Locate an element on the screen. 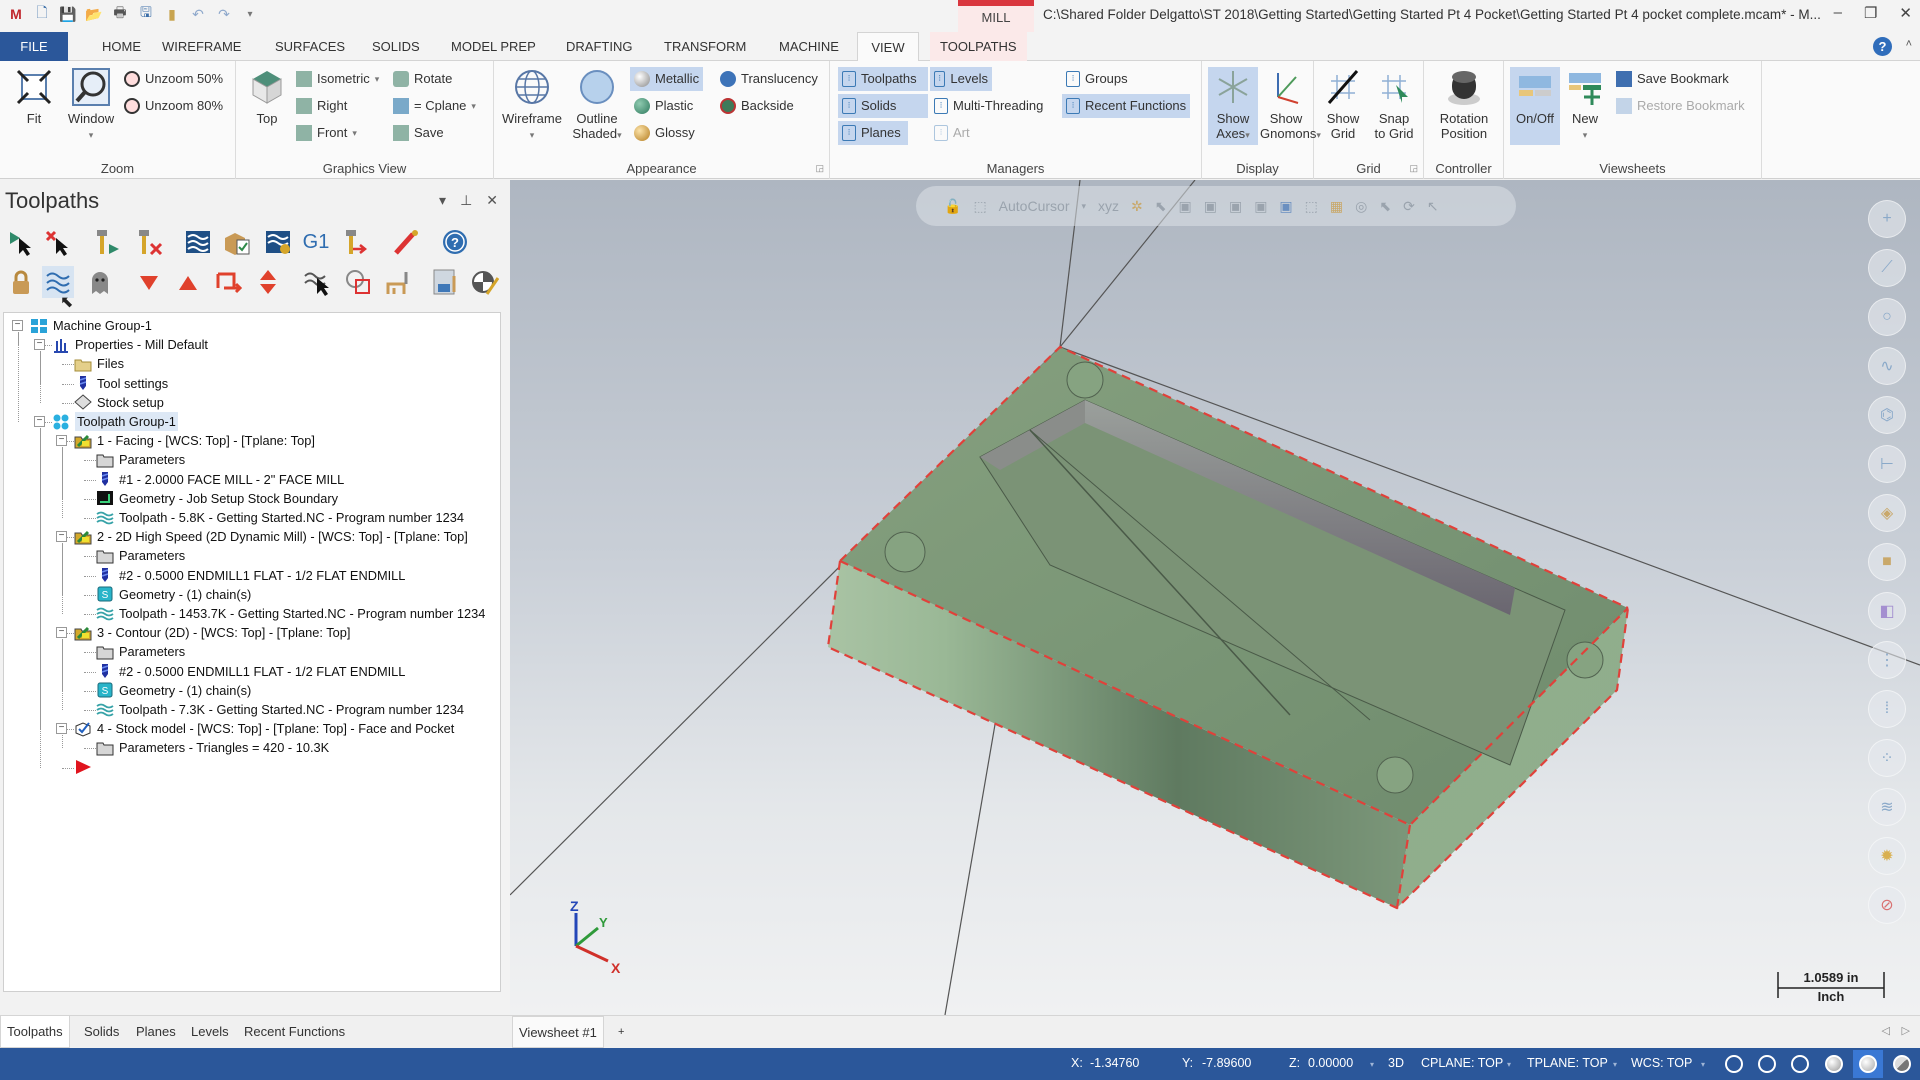 Image resolution: width=1920 pixels, height=1080 pixels. bottom-tab-solids: Solids is located at coordinates (101, 1032).